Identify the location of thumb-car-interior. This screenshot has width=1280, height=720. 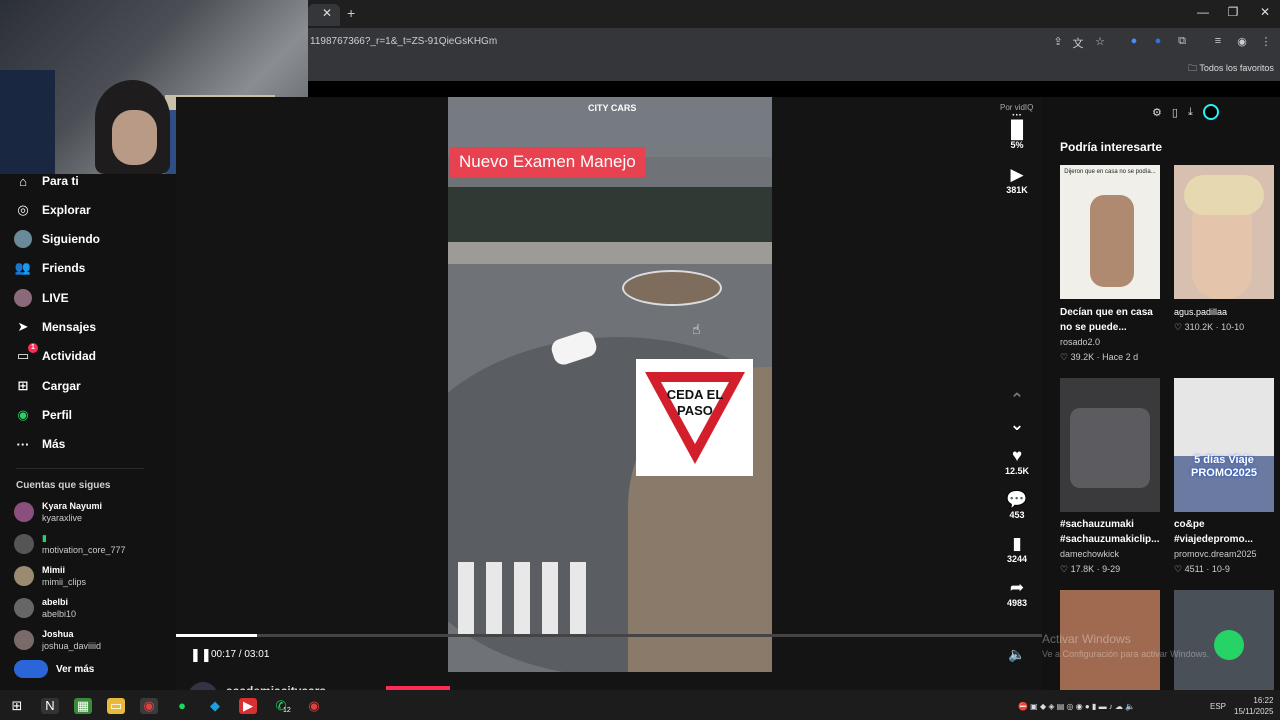
(1110, 448).